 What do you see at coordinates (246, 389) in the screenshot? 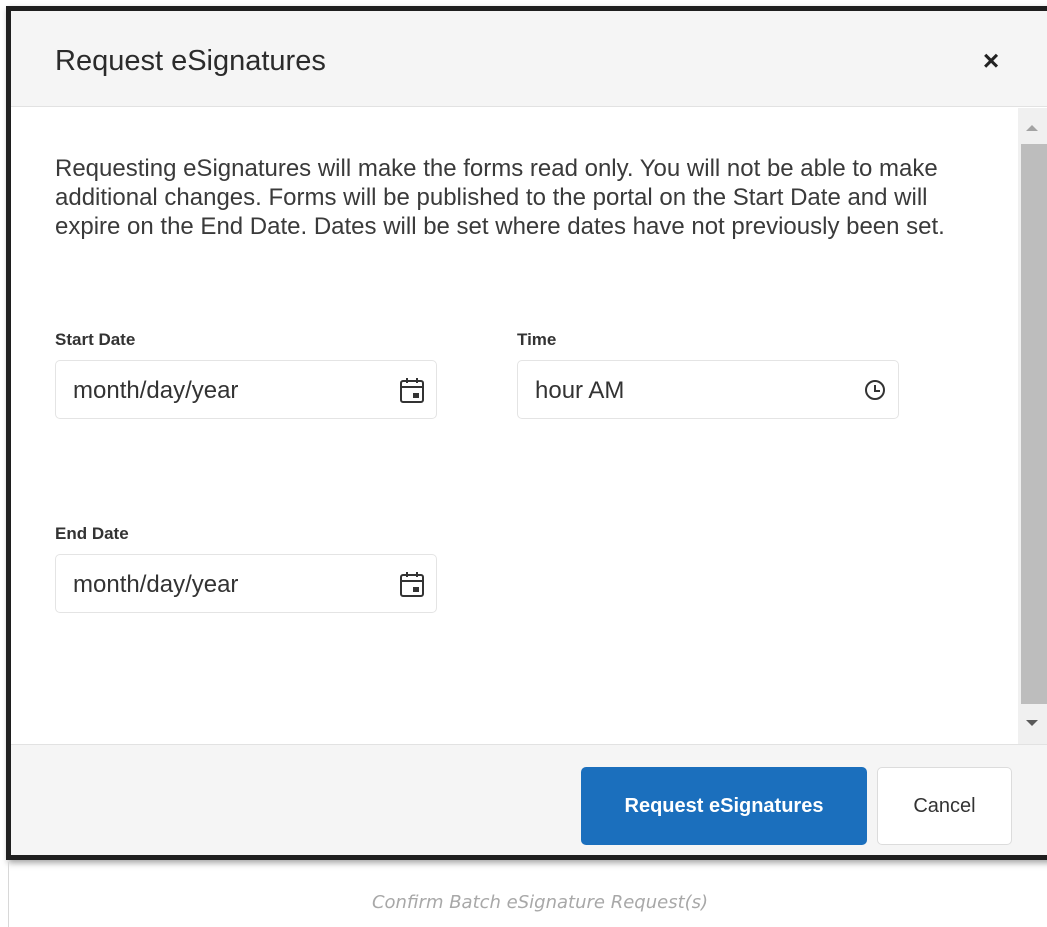
I see `start-date-field: month/day/year` at bounding box center [246, 389].